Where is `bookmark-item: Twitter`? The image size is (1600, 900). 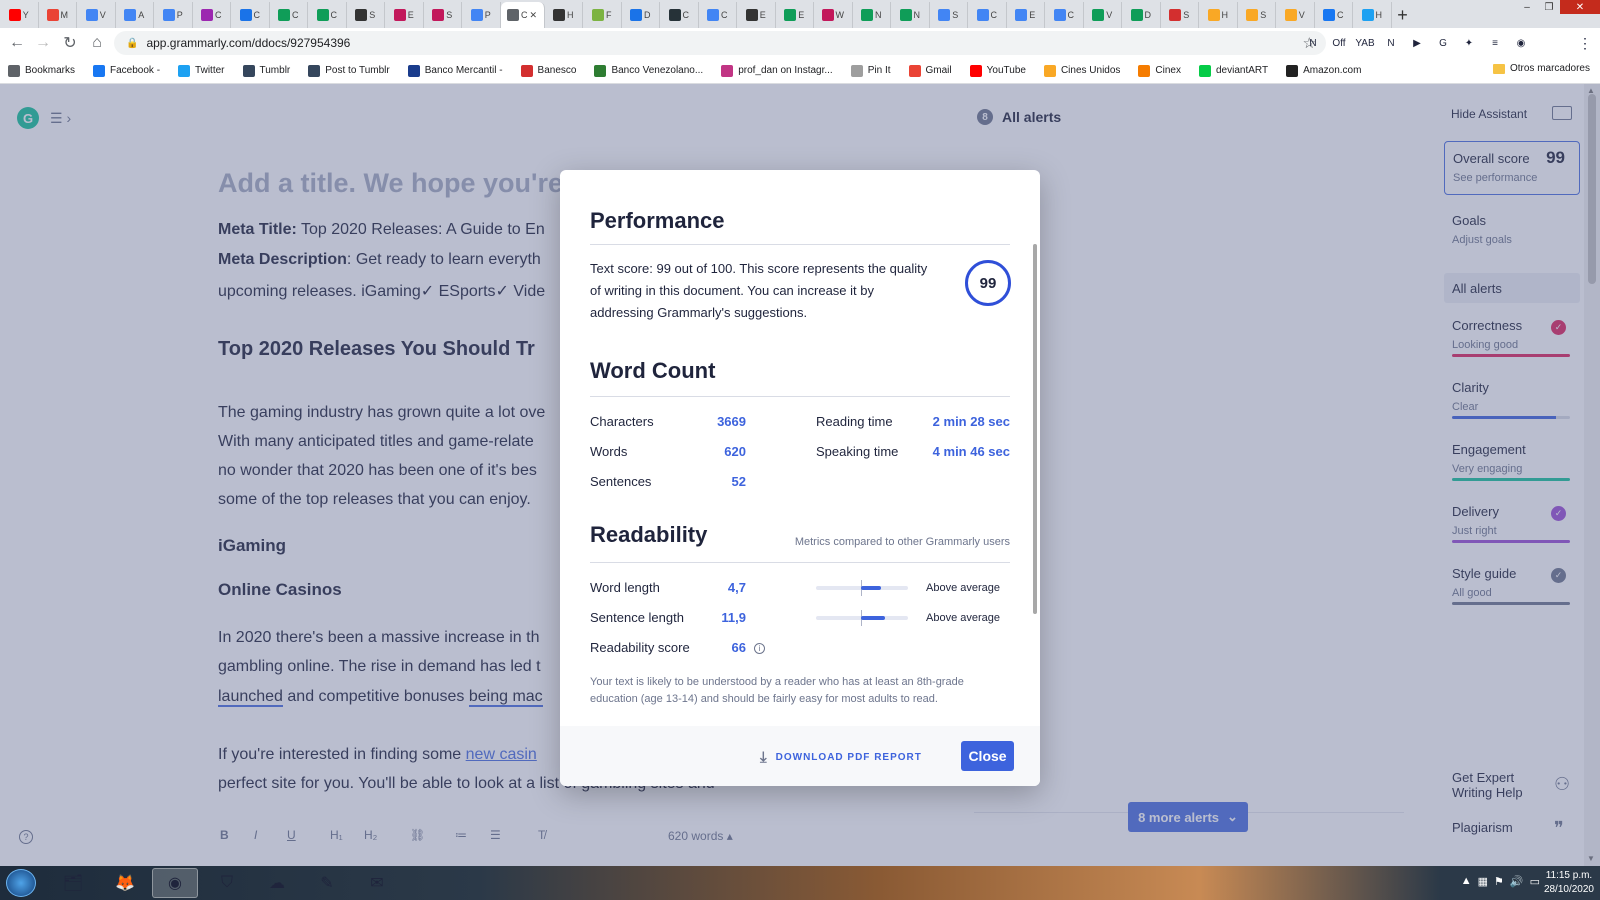
bookmark-item: Twitter is located at coordinates (201, 70).